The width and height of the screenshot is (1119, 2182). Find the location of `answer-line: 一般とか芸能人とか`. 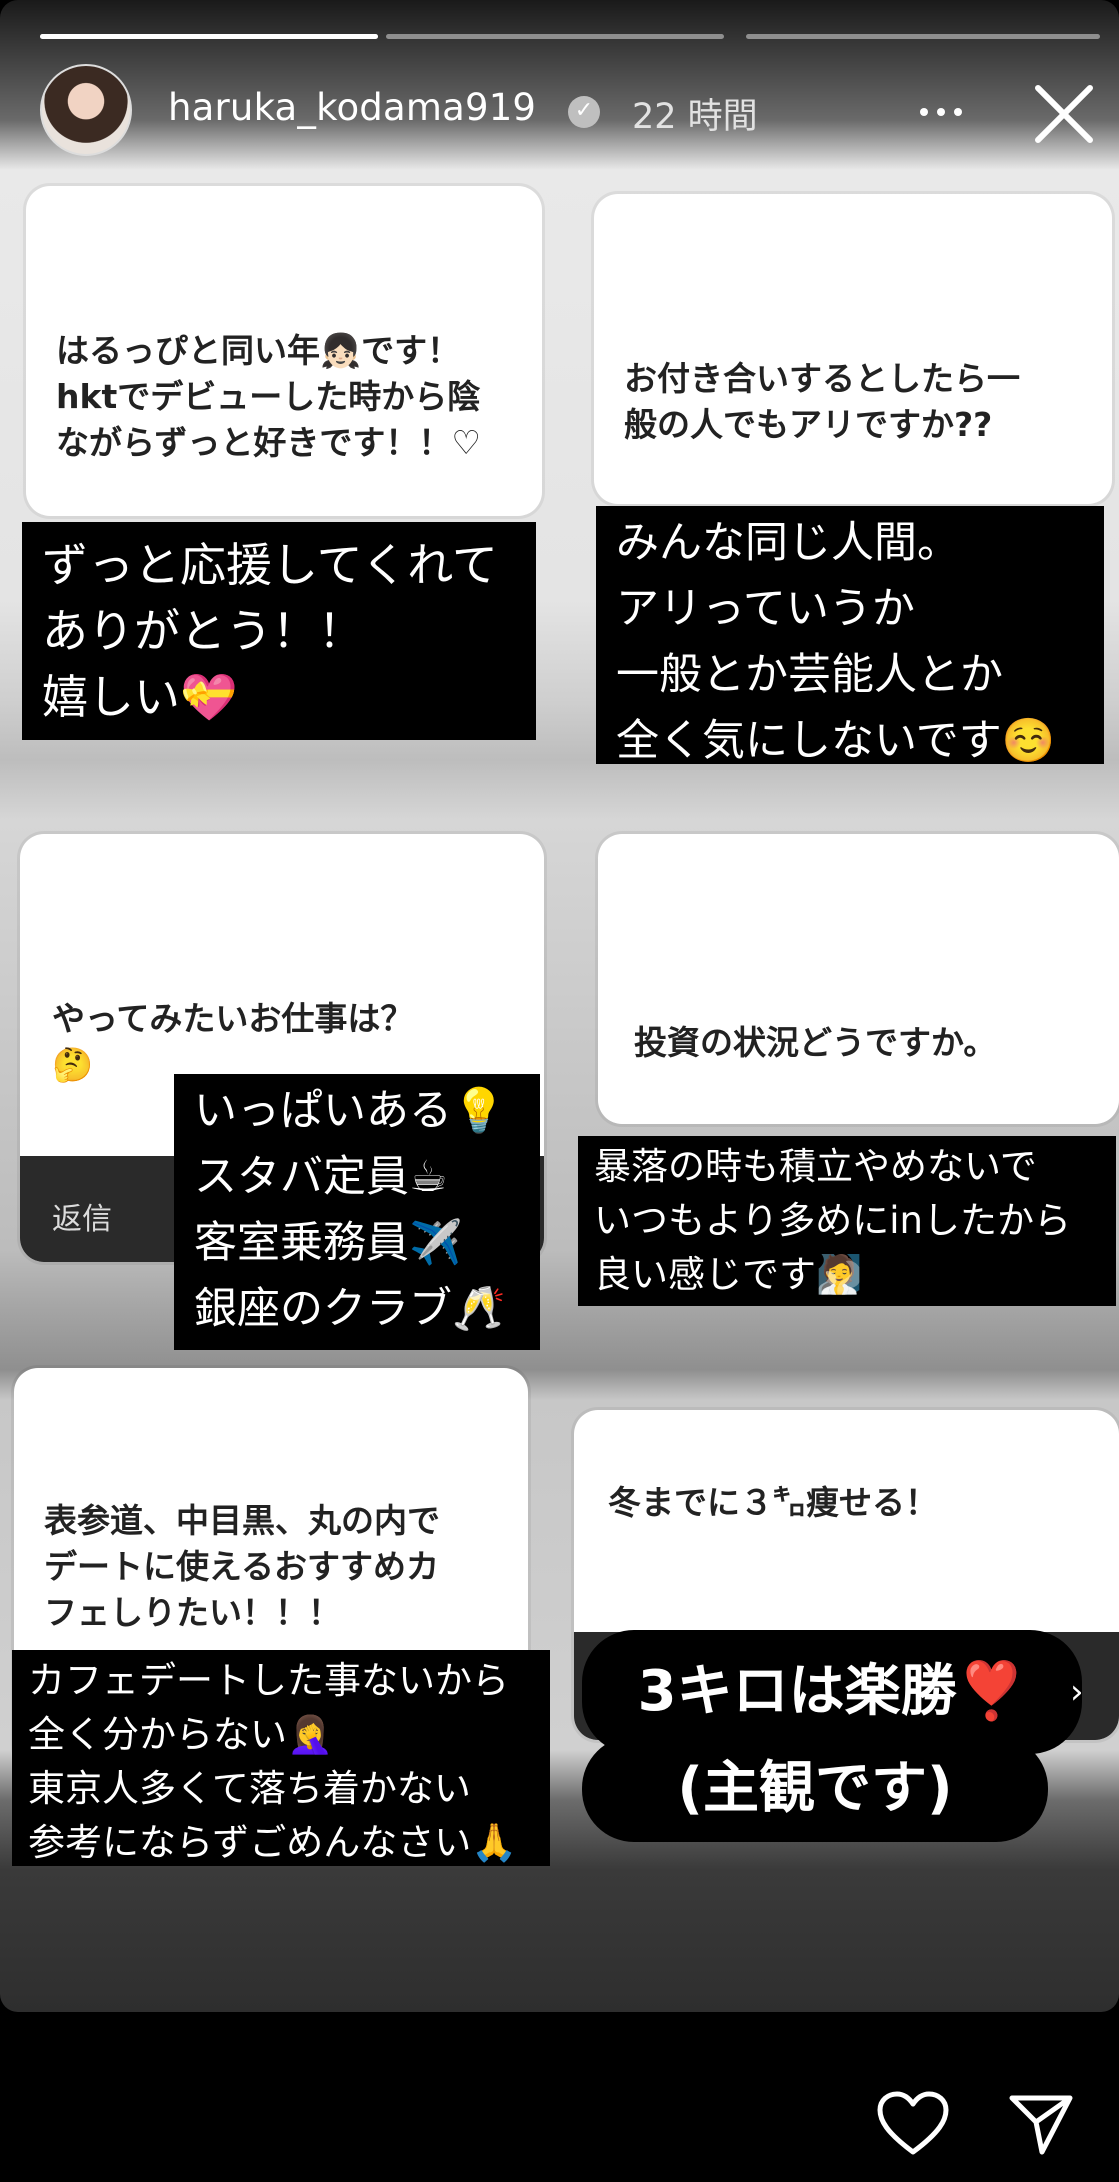

answer-line: 一般とか芸能人とか is located at coordinates (809, 675).